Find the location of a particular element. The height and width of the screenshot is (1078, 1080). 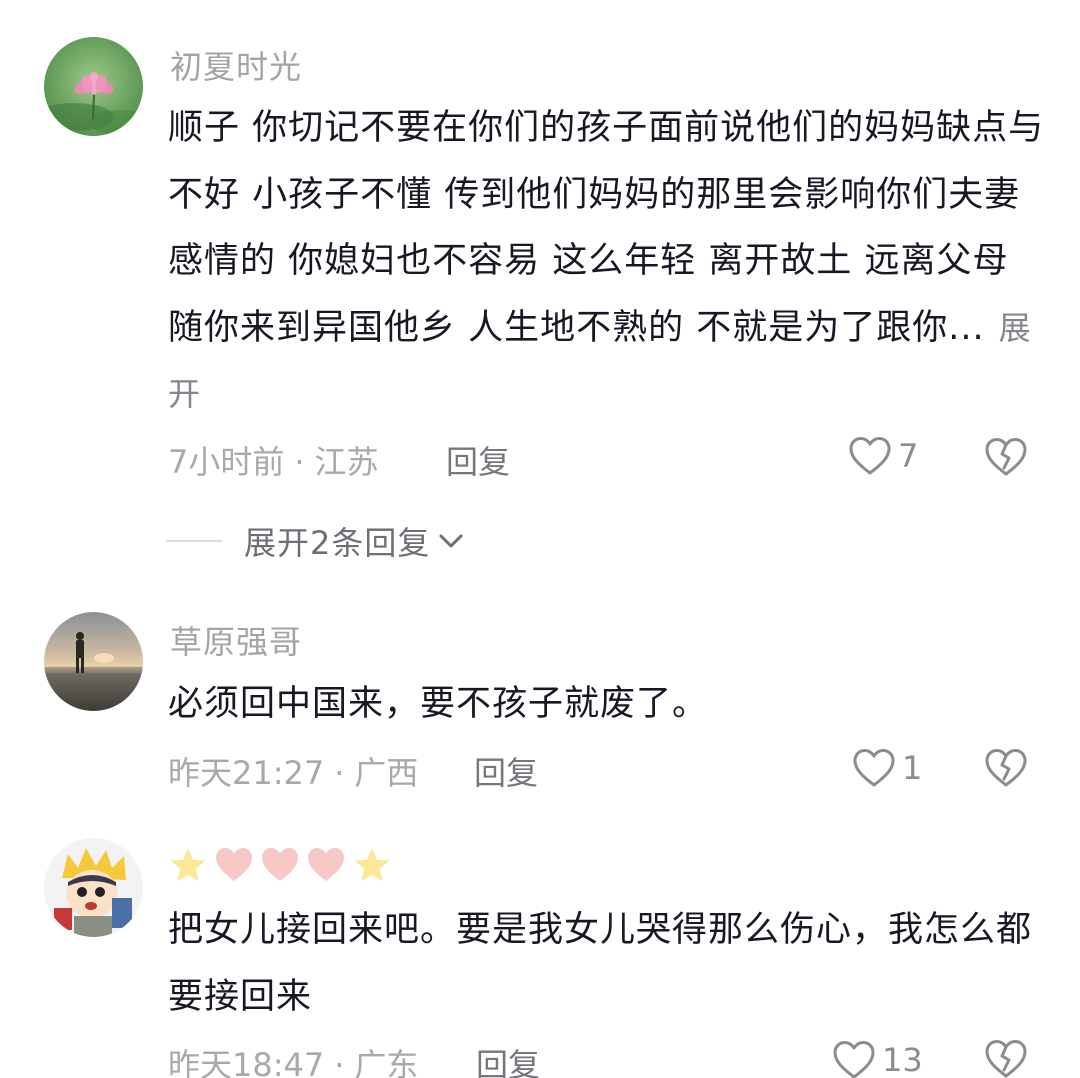

username-emojis is located at coordinates (283, 865).